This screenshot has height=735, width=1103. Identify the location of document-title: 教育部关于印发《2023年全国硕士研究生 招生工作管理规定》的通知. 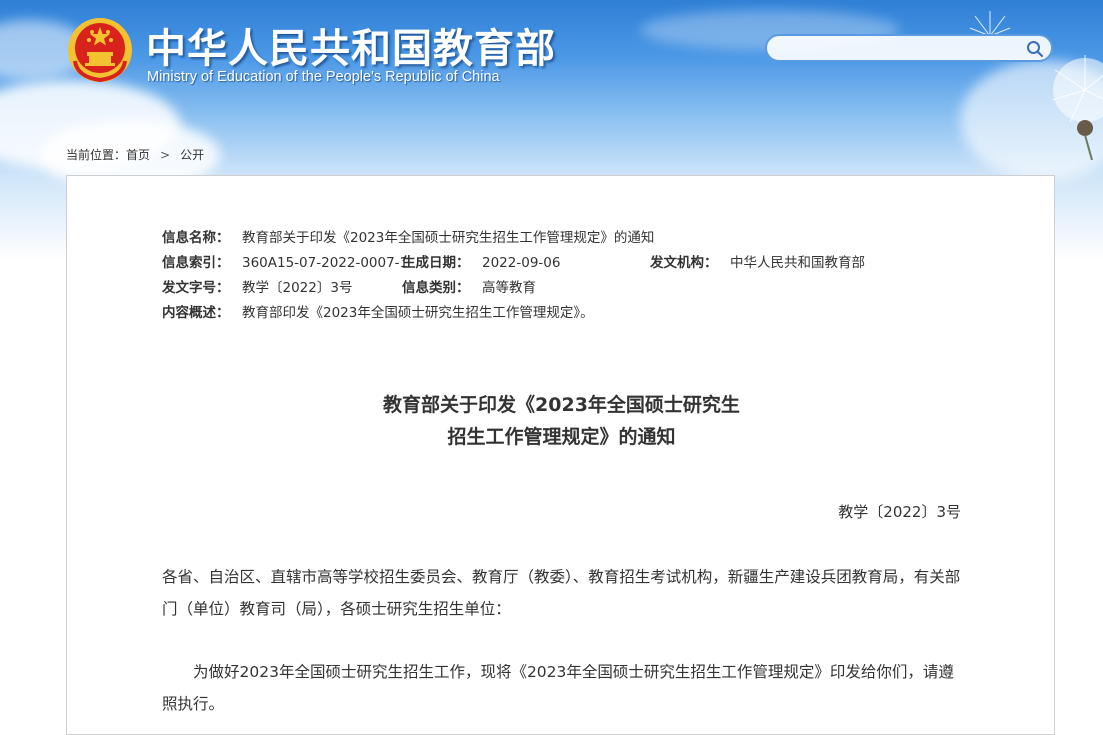
(561, 421).